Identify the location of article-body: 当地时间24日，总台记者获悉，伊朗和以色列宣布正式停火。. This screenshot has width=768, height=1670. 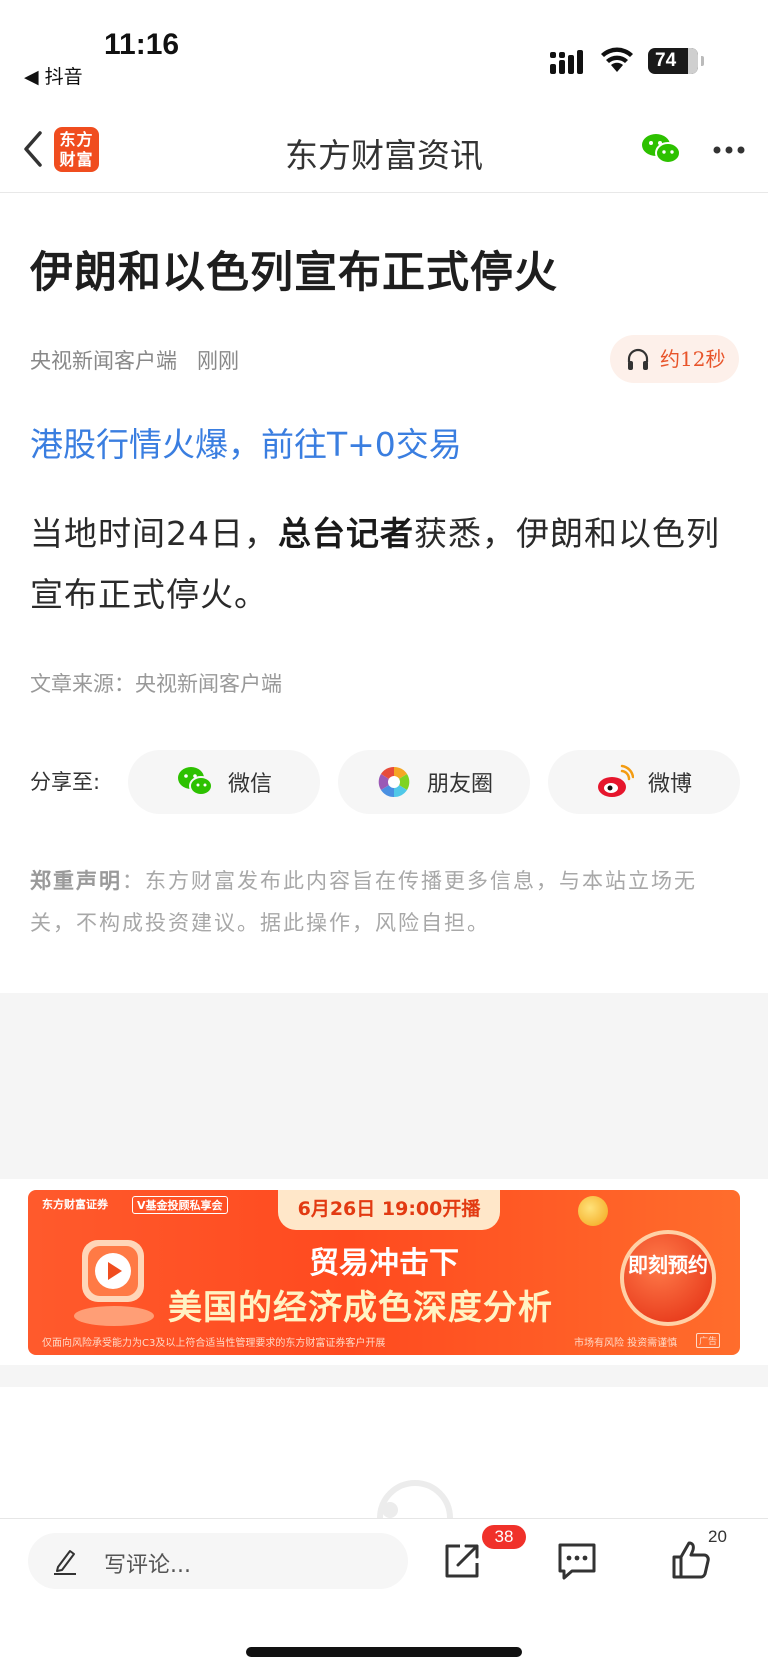
(386, 564).